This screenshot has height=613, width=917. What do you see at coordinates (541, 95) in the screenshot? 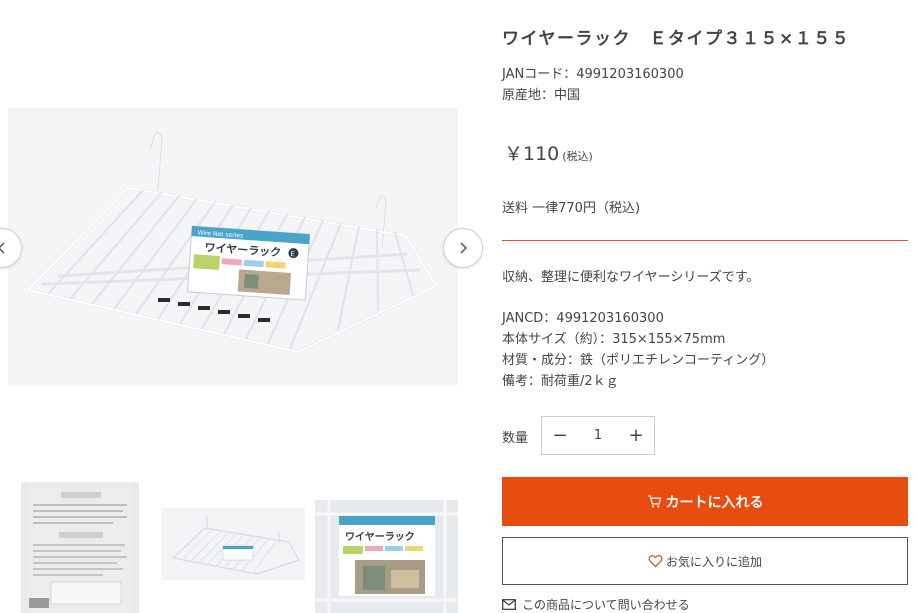
I see `origin: 原産地：中国` at bounding box center [541, 95].